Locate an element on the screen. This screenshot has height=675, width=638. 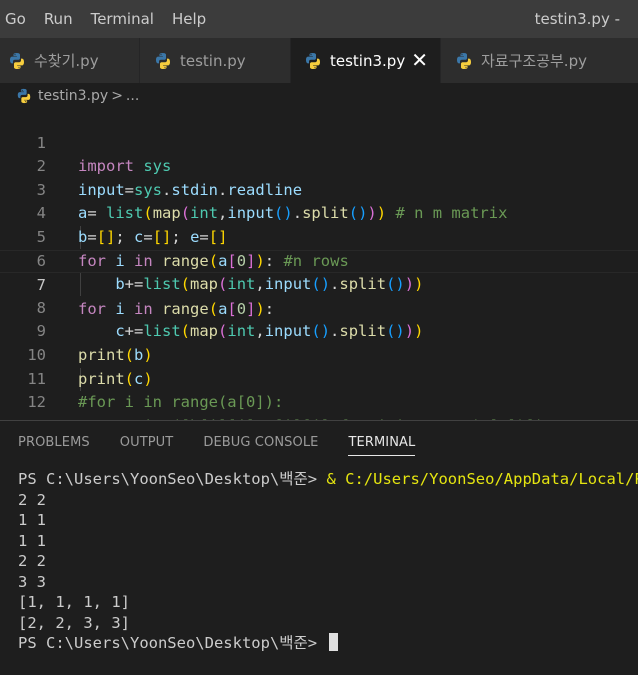
tab-label: testin3.py is located at coordinates (368, 60).